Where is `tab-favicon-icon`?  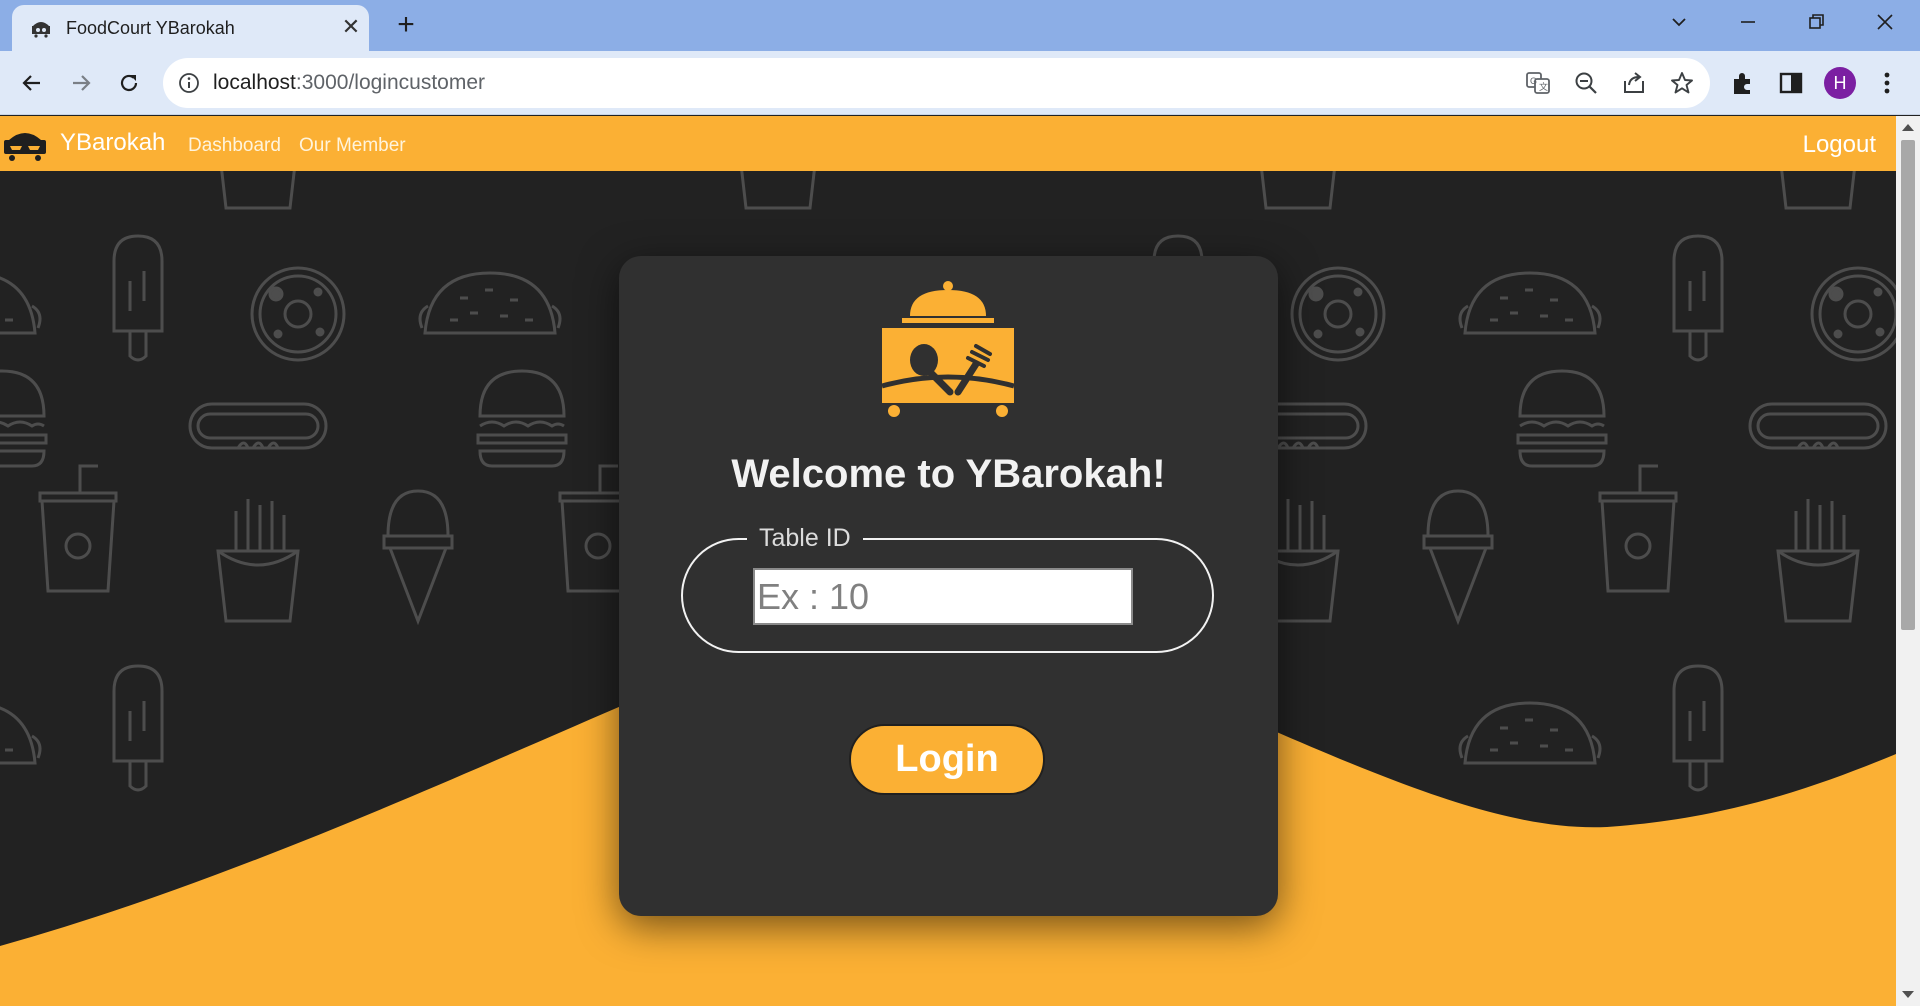 tab-favicon-icon is located at coordinates (41, 30).